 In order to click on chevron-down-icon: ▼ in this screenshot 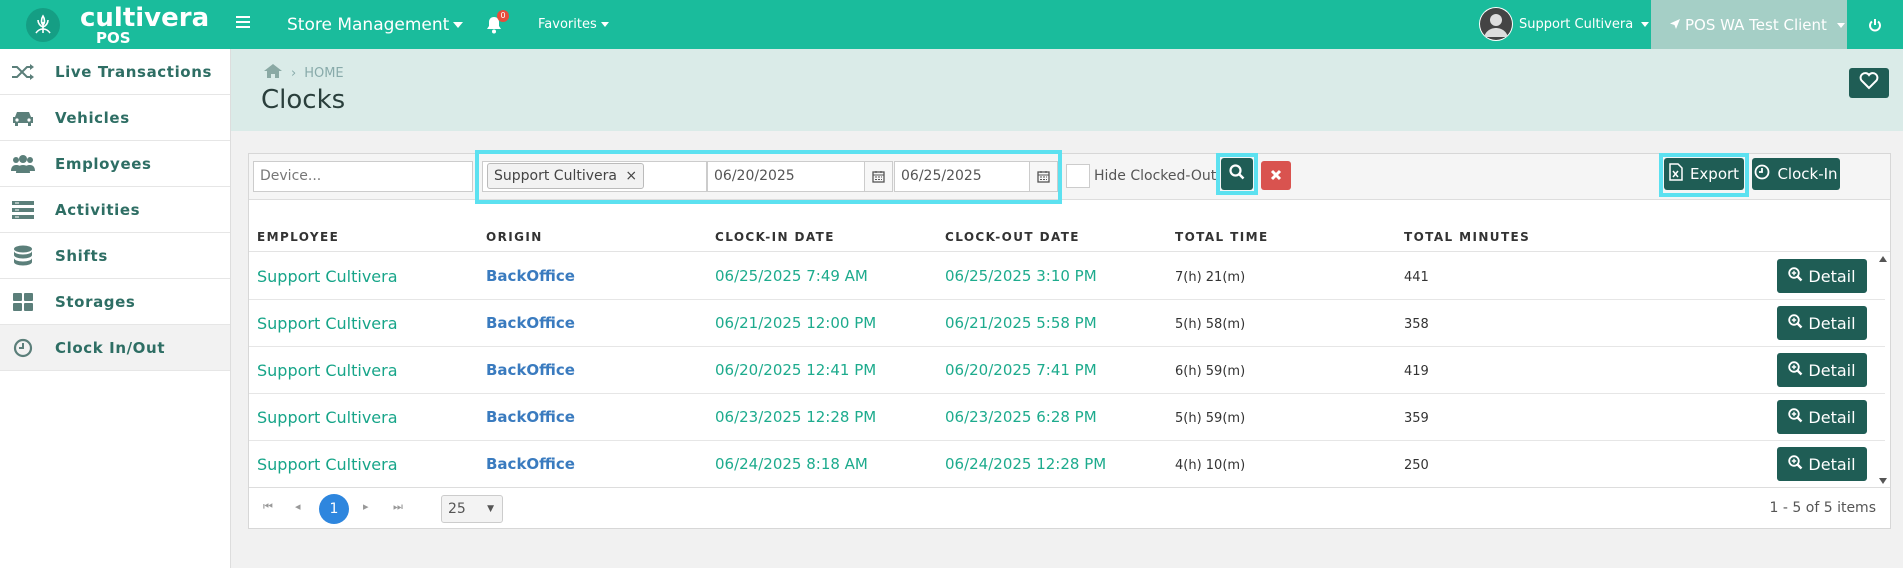, I will do `click(490, 509)`.